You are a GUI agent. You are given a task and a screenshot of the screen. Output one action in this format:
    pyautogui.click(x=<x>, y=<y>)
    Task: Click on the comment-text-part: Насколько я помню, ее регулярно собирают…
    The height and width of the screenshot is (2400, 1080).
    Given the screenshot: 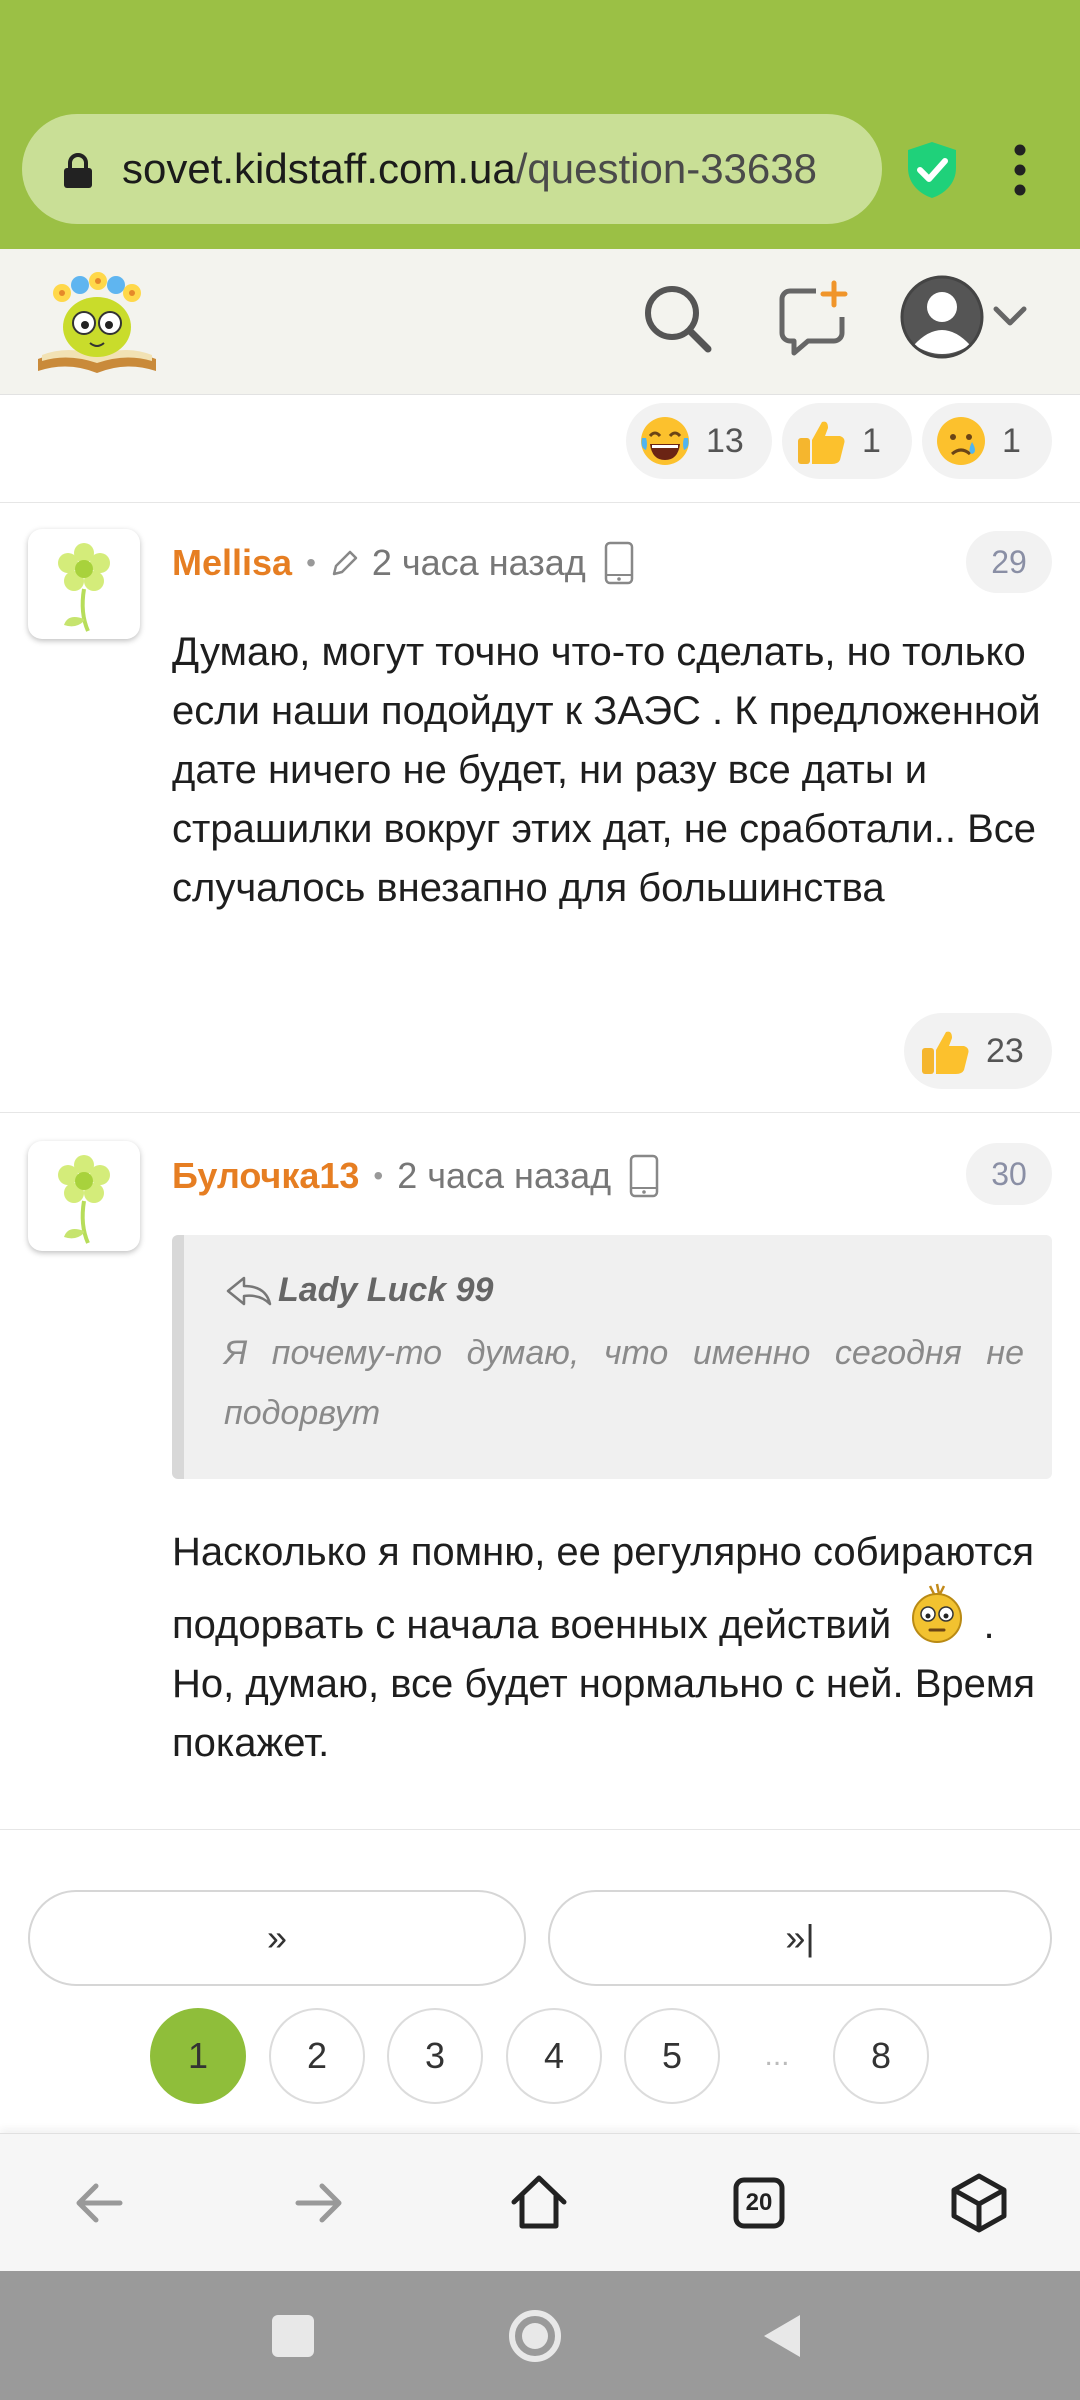 What is the action you would take?
    pyautogui.click(x=603, y=1588)
    